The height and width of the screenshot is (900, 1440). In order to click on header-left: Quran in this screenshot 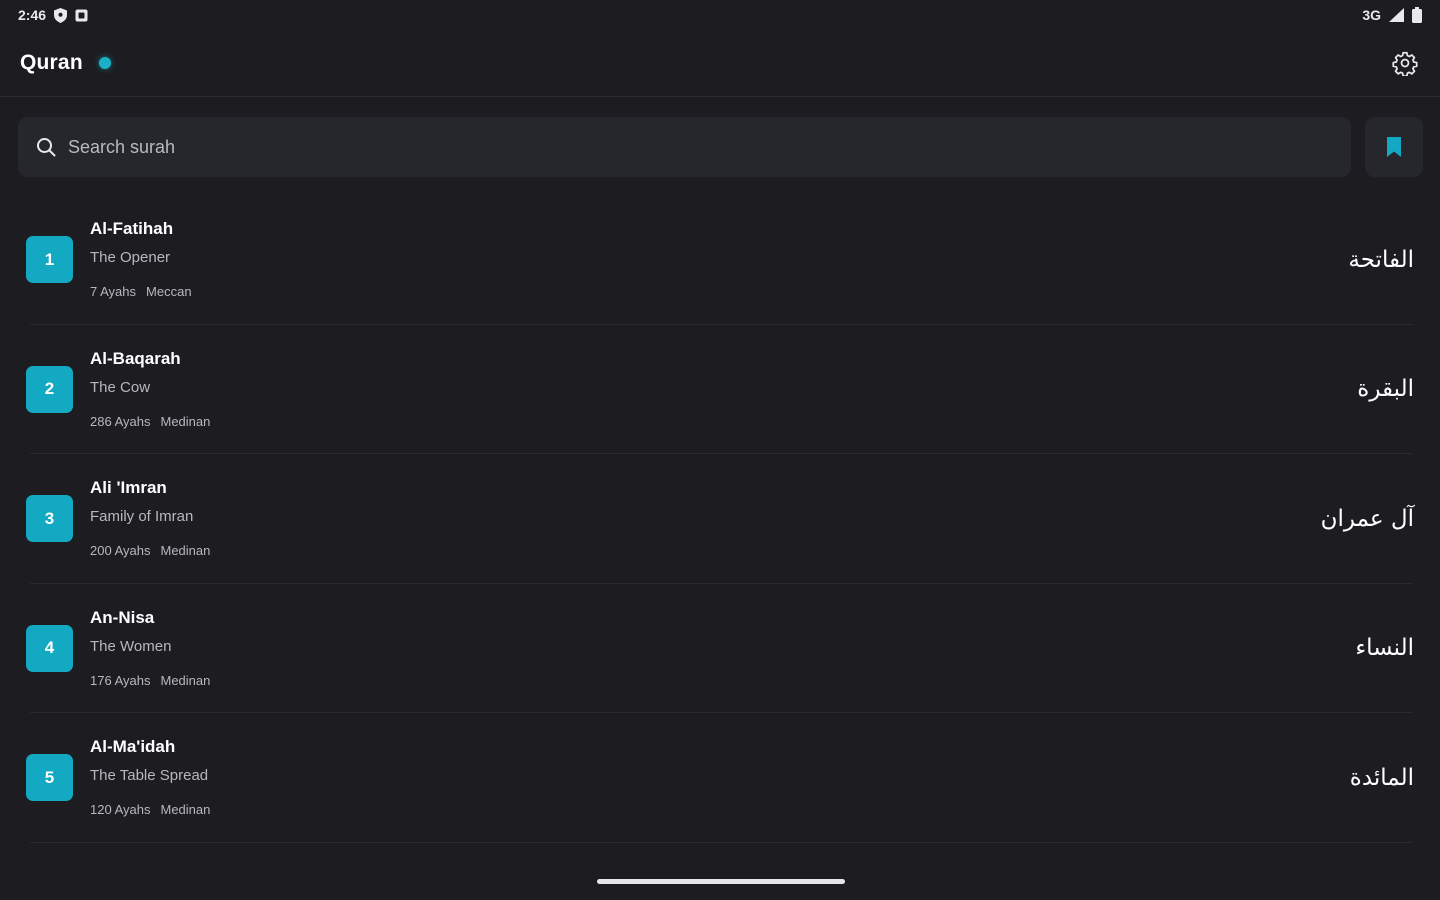, I will do `click(65, 63)`.